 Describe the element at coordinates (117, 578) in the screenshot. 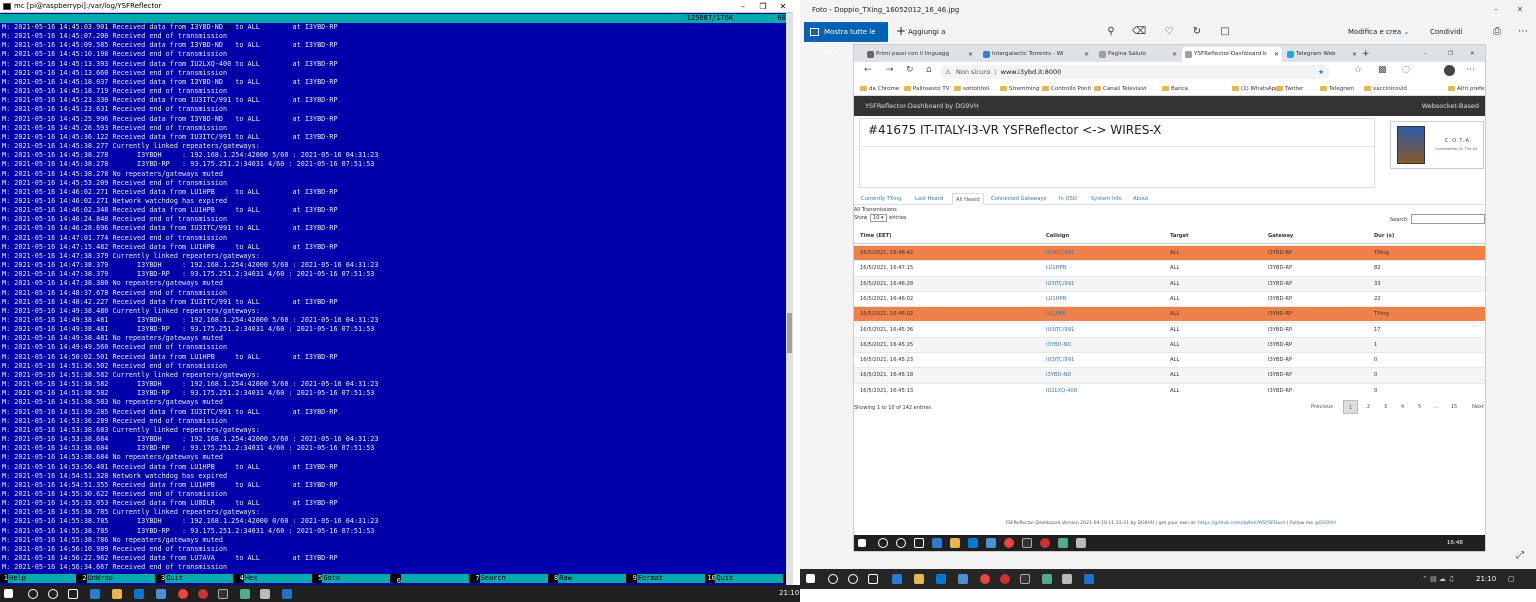

I see `fkey-2: 2UnWrap` at that location.